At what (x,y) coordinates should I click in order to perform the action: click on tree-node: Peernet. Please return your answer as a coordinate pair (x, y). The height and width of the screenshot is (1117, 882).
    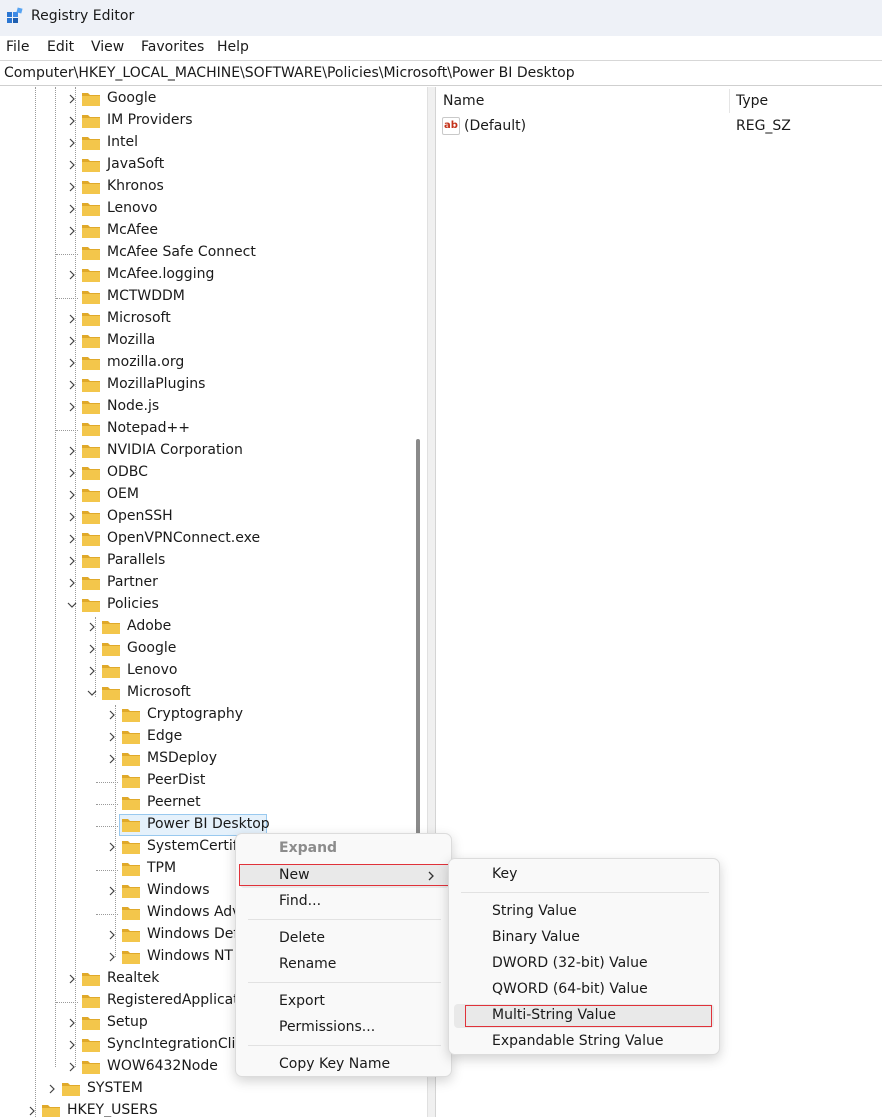
    Looking at the image, I should click on (205, 804).